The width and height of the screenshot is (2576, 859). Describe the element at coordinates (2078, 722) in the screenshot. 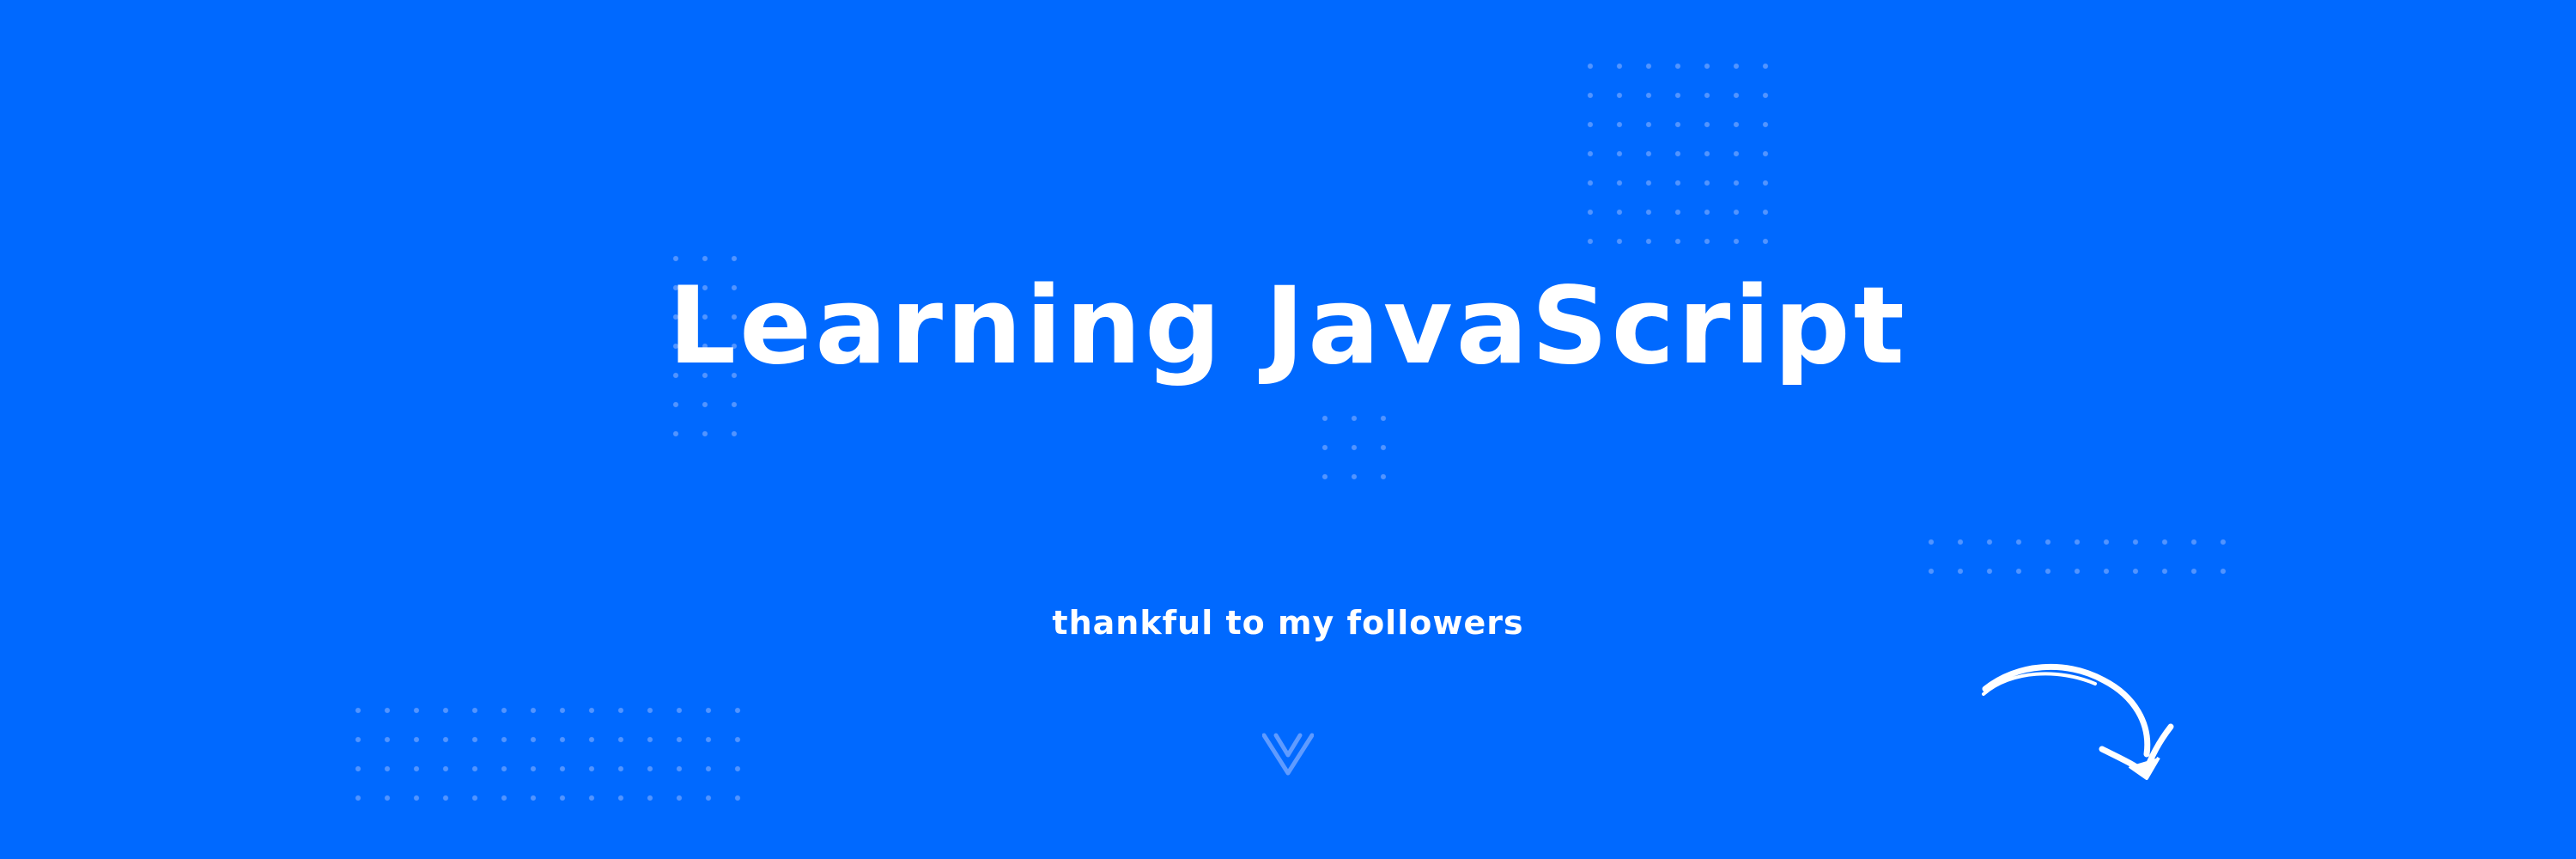

I see `curved-arrow-icon` at that location.